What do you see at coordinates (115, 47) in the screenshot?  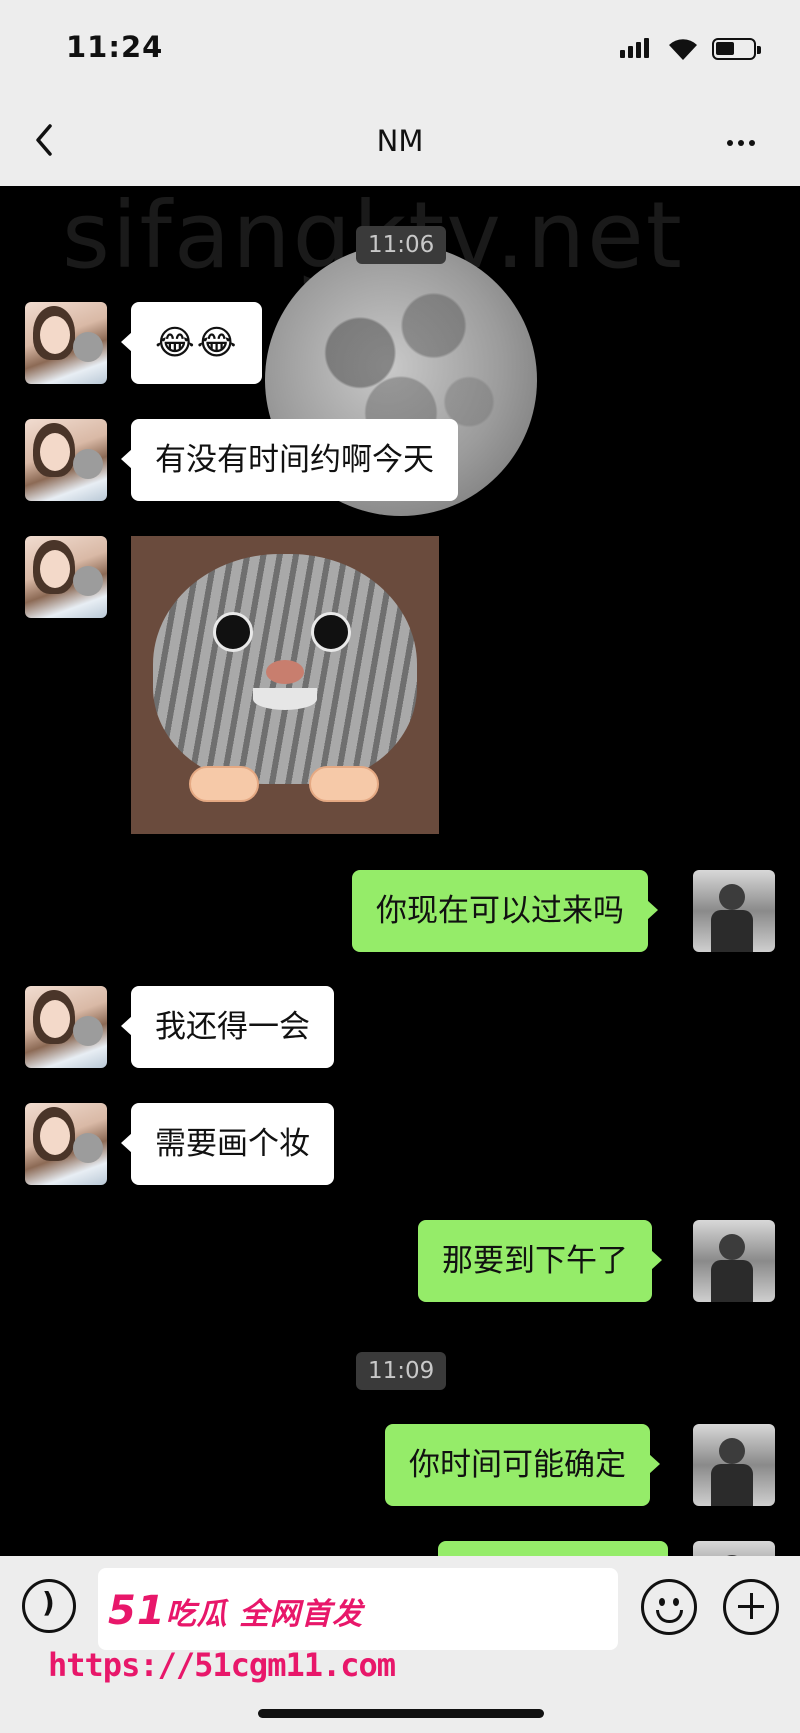 I see `status-time: 11:24` at bounding box center [115, 47].